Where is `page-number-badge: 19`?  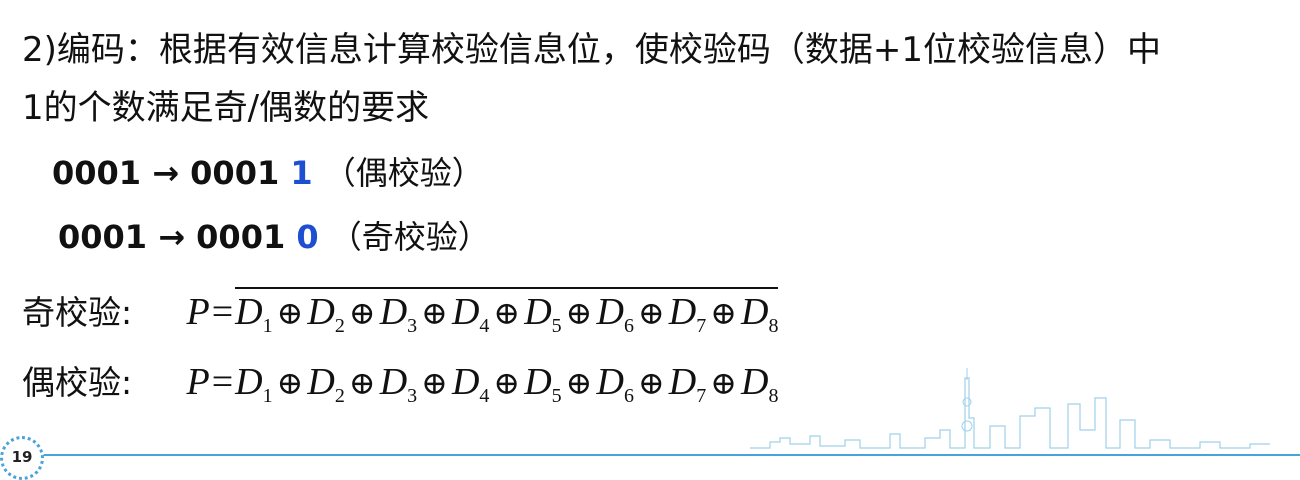 page-number-badge: 19 is located at coordinates (22, 458).